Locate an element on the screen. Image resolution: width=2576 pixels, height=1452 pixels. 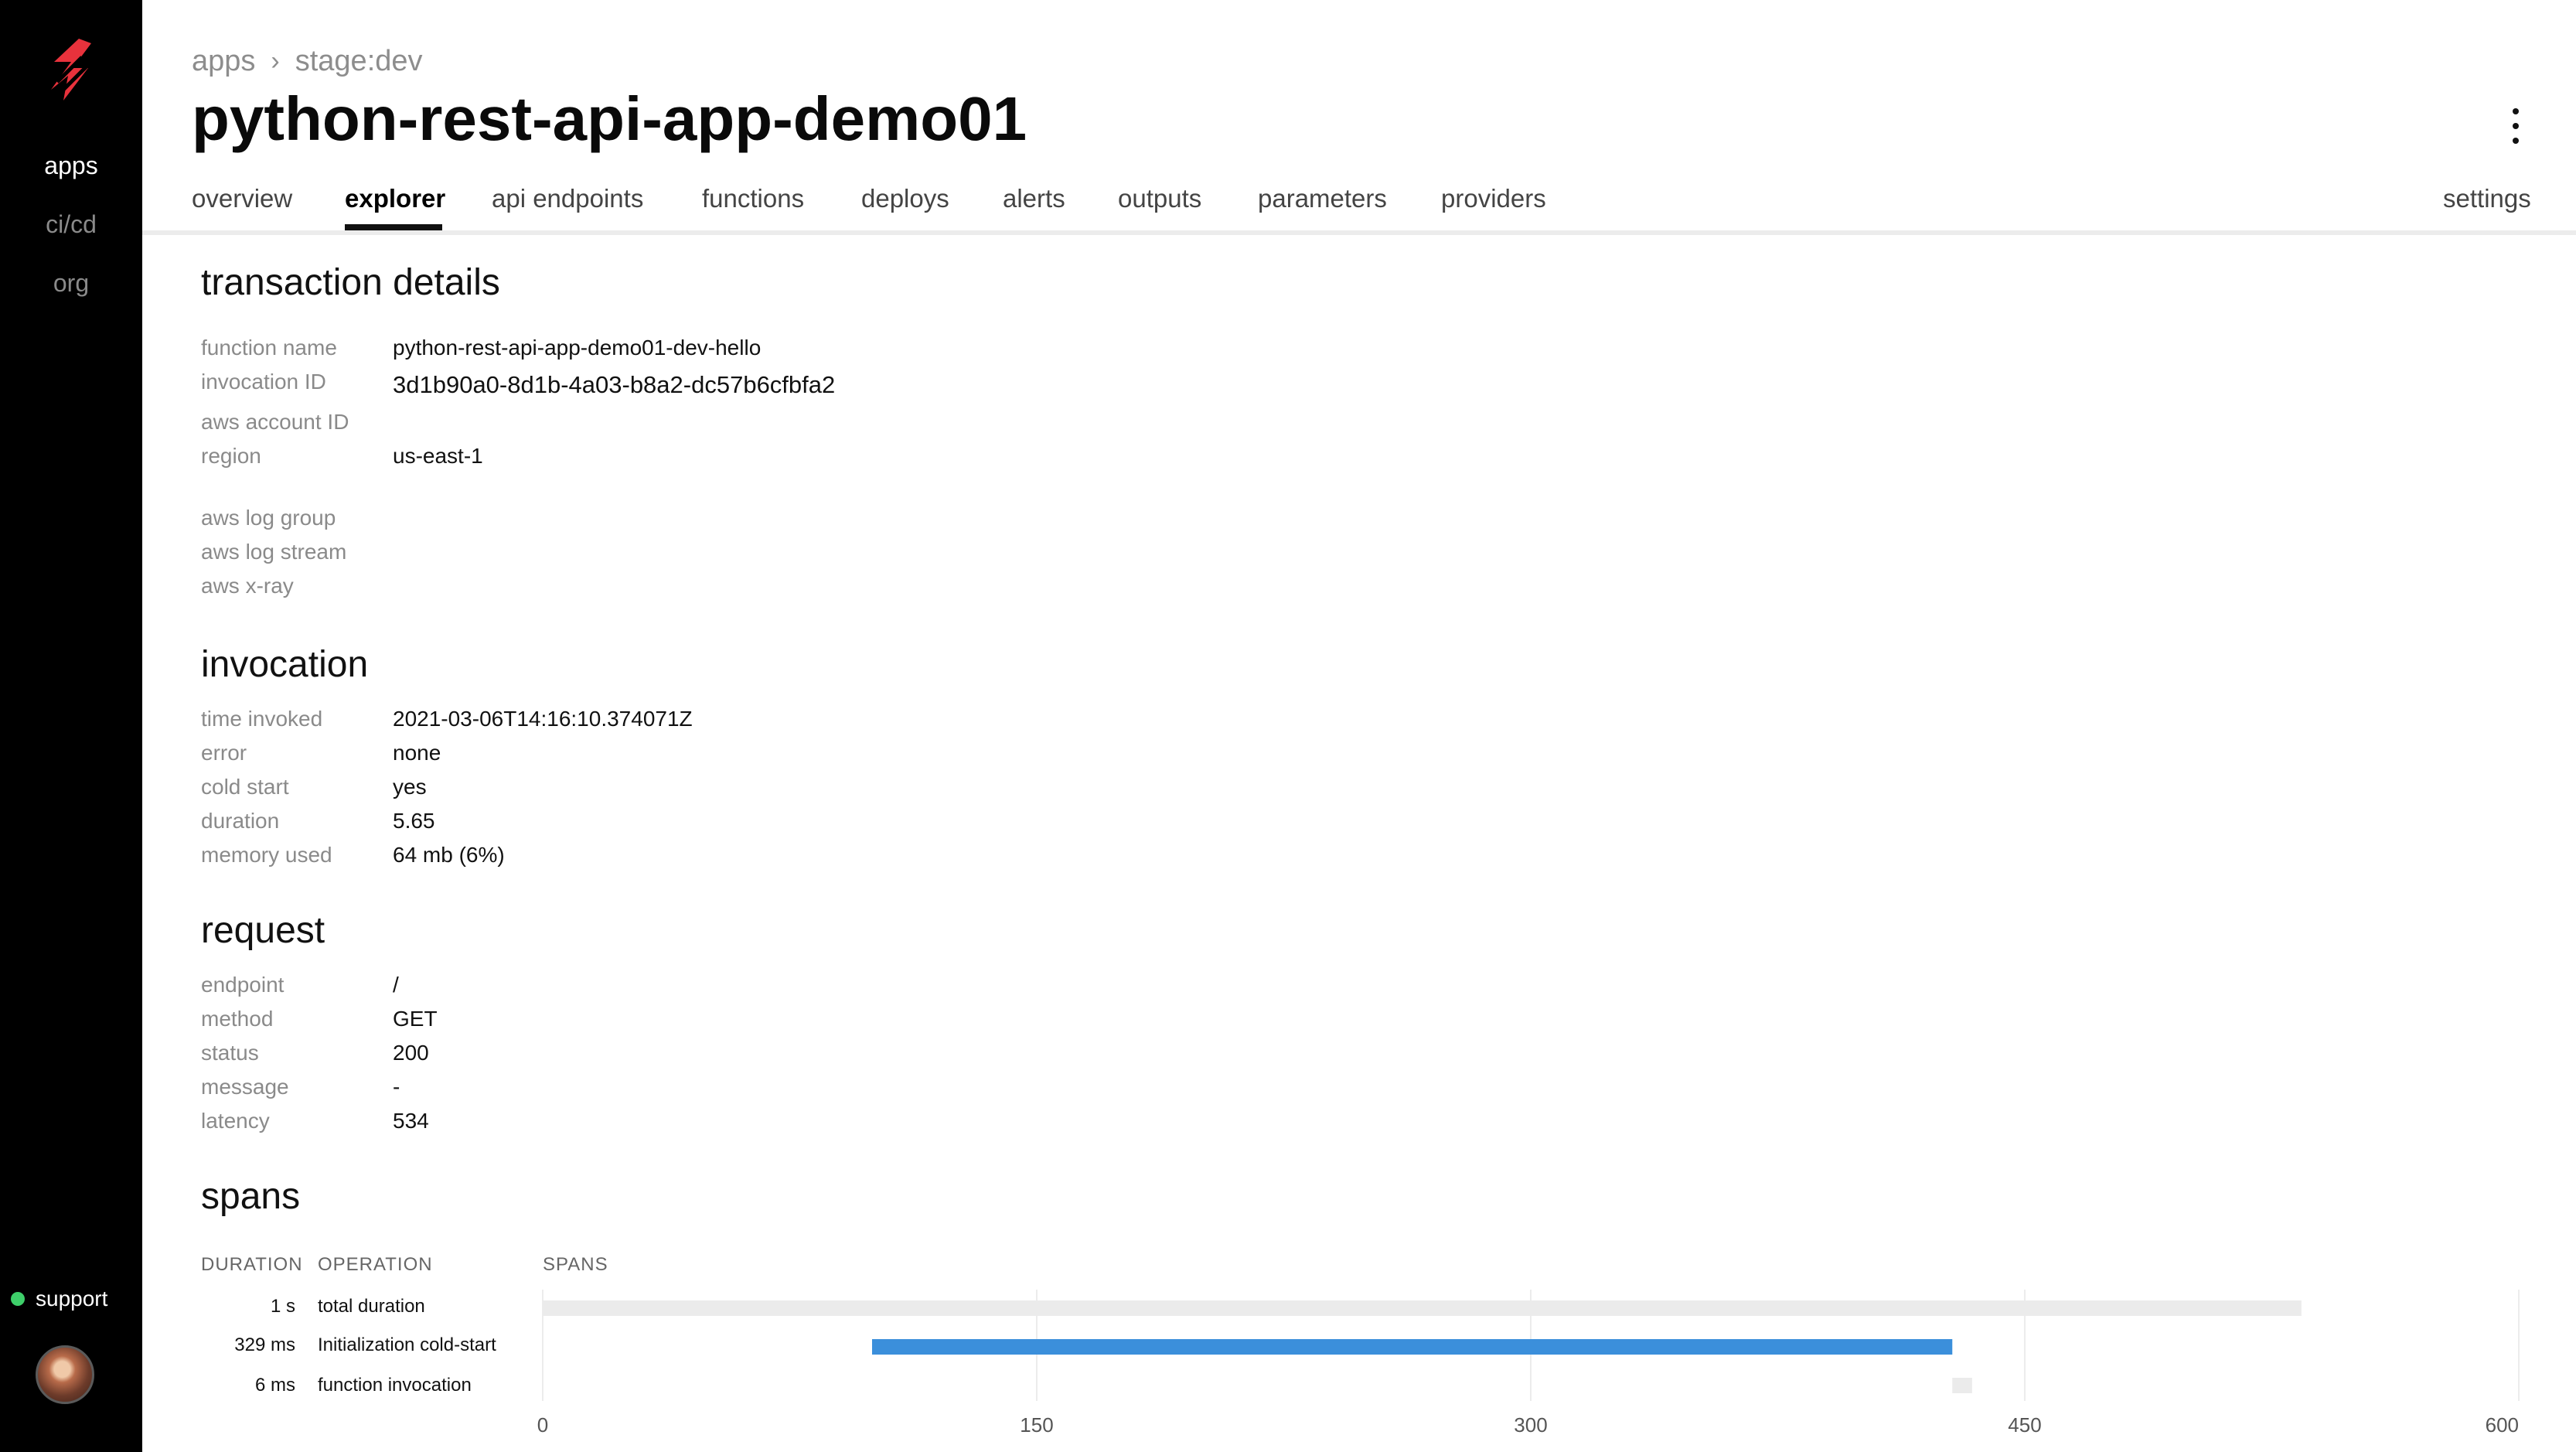
span-bar-initialization-cold-start is located at coordinates (1412, 1347).